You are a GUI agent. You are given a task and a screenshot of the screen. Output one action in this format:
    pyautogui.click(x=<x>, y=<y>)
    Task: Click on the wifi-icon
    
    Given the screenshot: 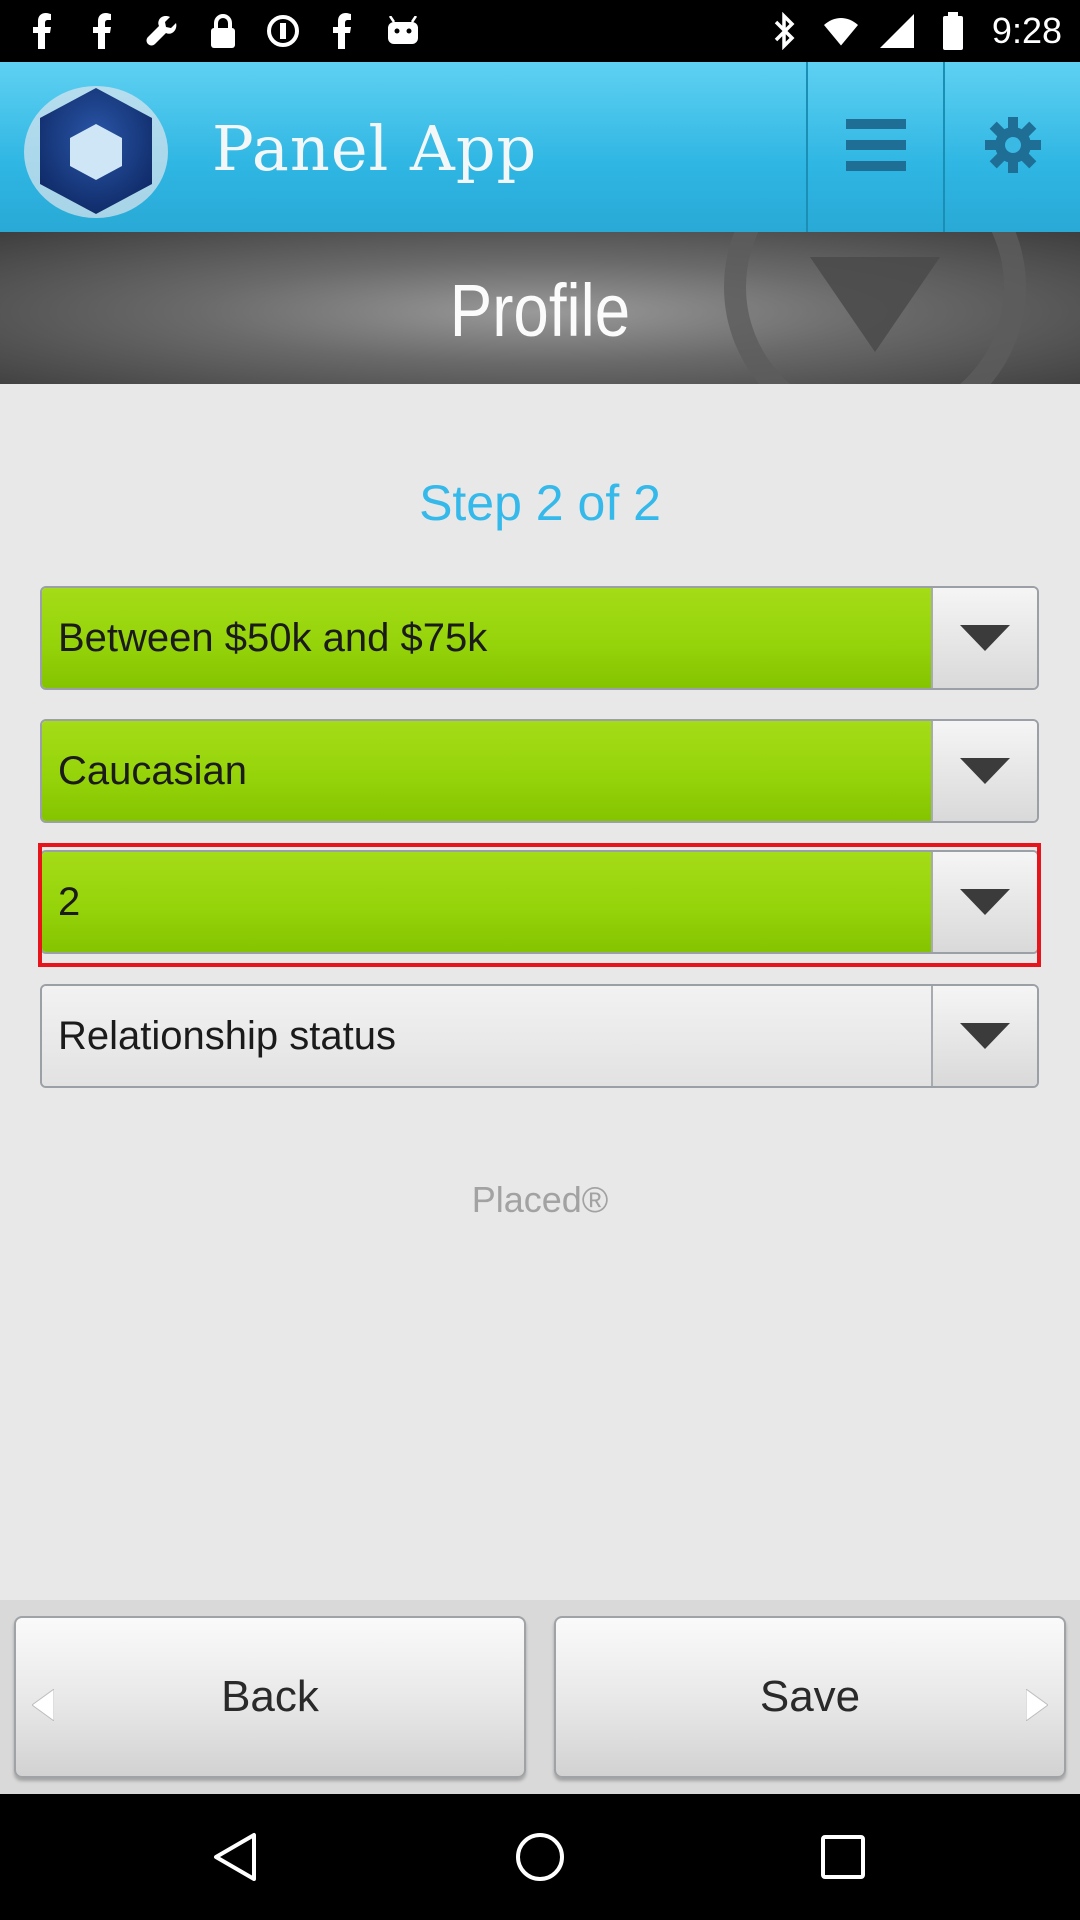 What is the action you would take?
    pyautogui.click(x=840, y=31)
    